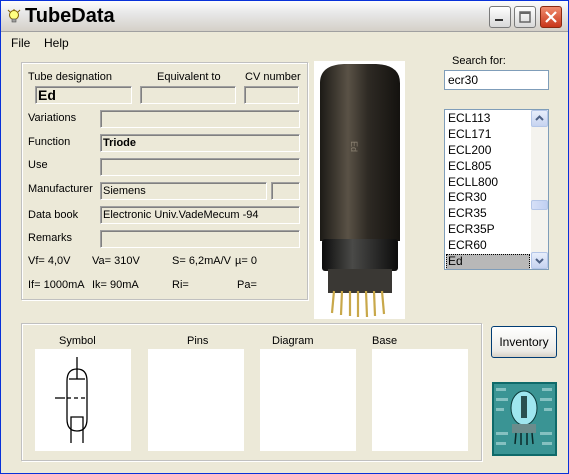  I want to click on triode-symbol-icon, so click(71, 400).